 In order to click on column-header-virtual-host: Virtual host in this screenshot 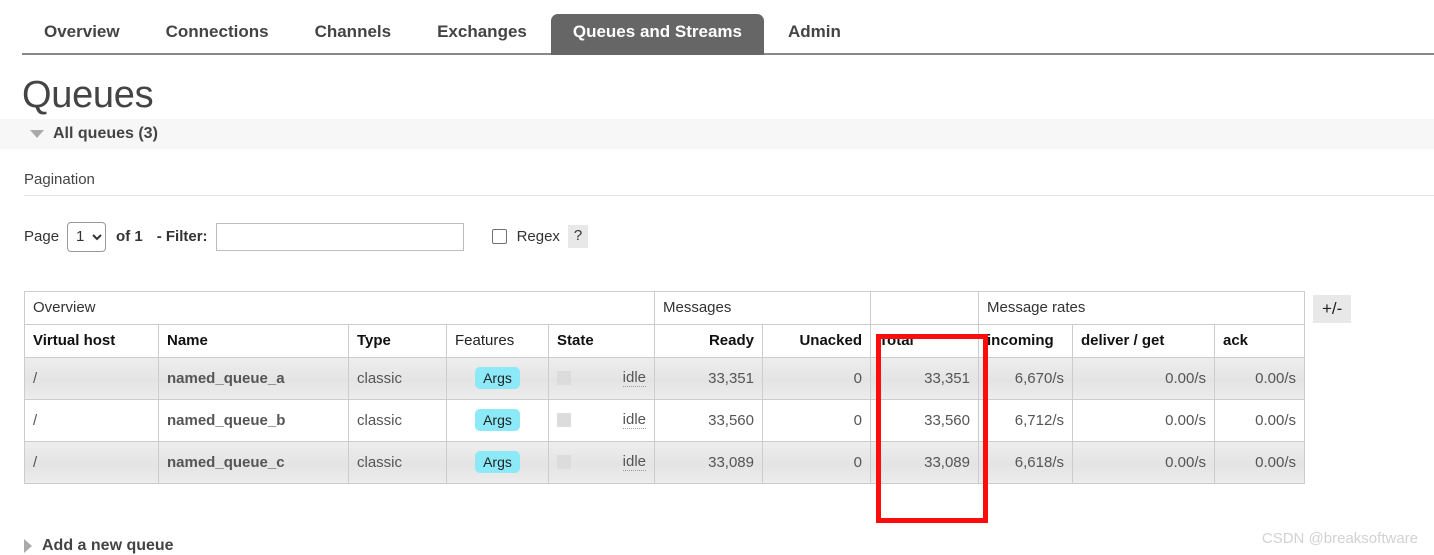, I will do `click(91, 340)`.